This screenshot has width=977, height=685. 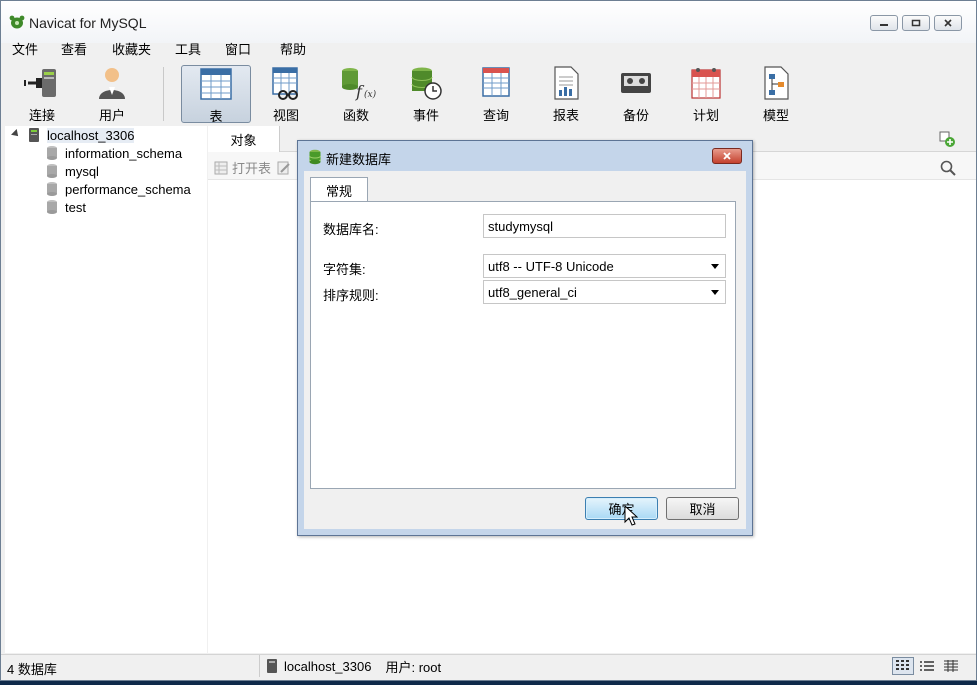 What do you see at coordinates (216, 116) in the screenshot?
I see `toolbar-label: 表` at bounding box center [216, 116].